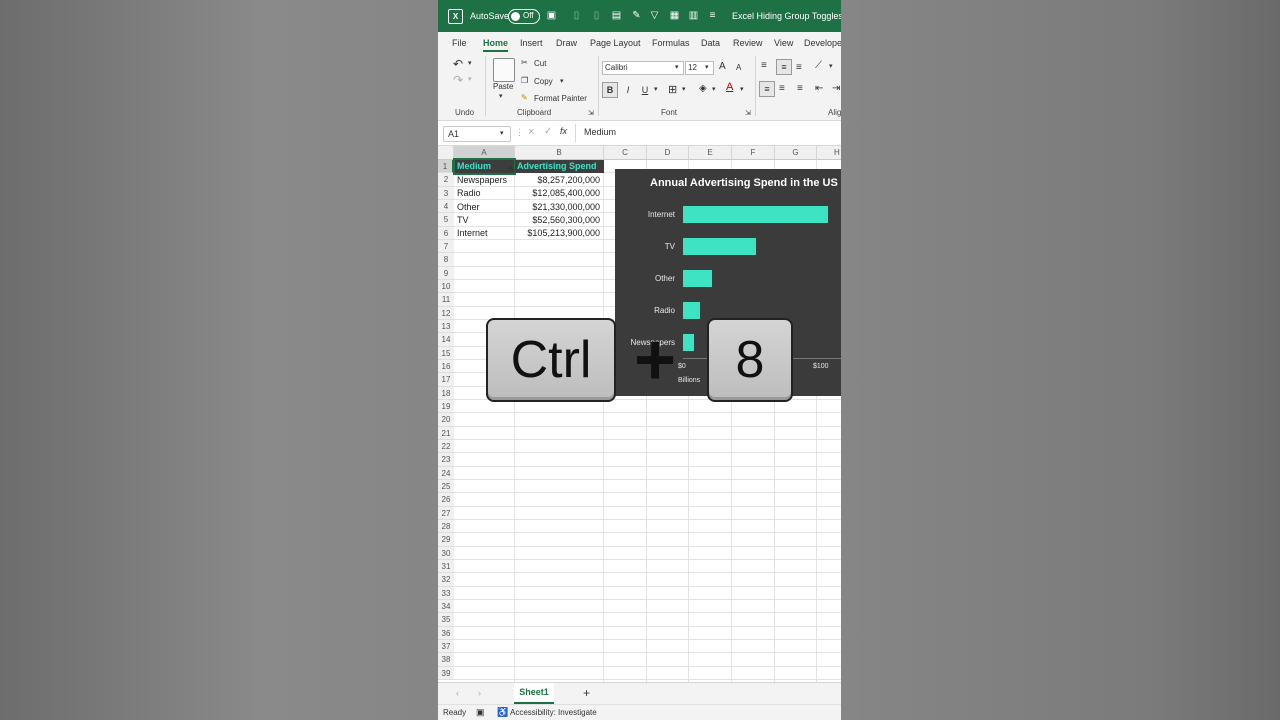 Image resolution: width=1280 pixels, height=720 pixels. I want to click on accessibility-icon: ♿, so click(502, 712).